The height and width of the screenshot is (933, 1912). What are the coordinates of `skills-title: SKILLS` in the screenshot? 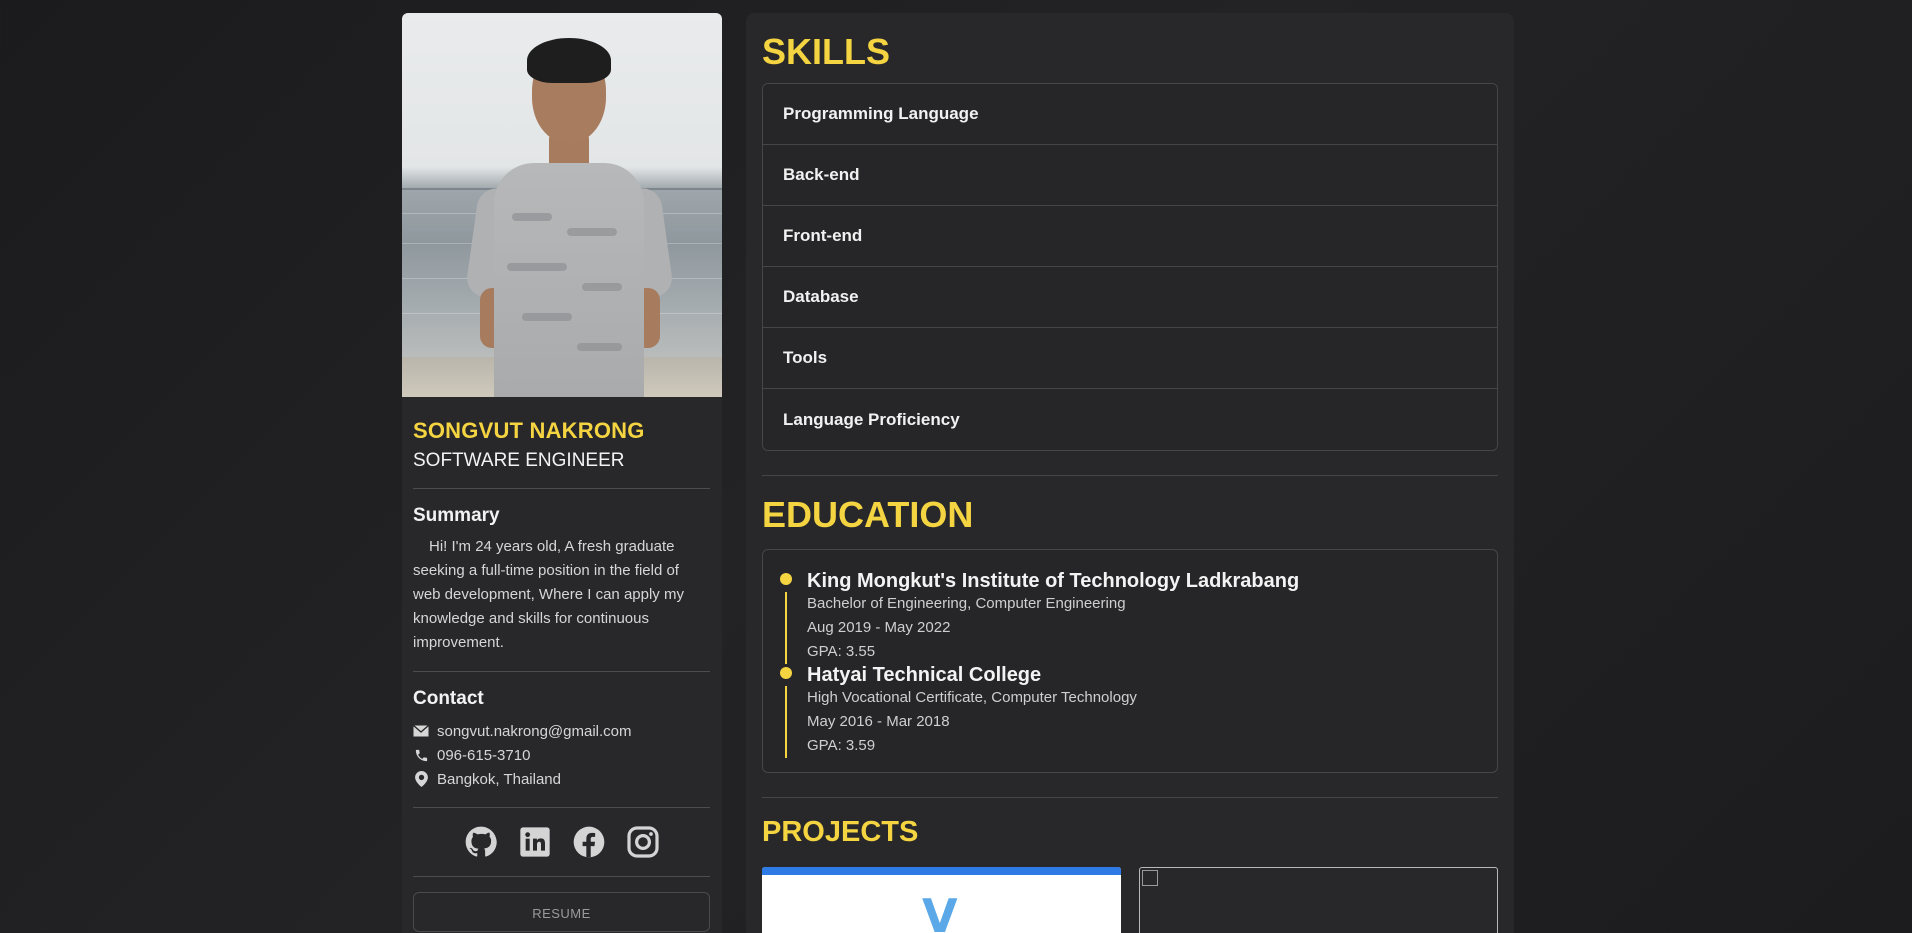 It's located at (826, 51).